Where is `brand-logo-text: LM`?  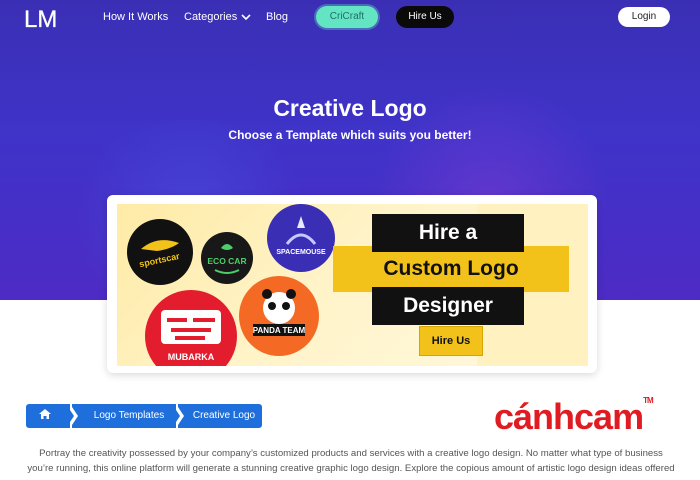
brand-logo-text: LM is located at coordinates (40, 18).